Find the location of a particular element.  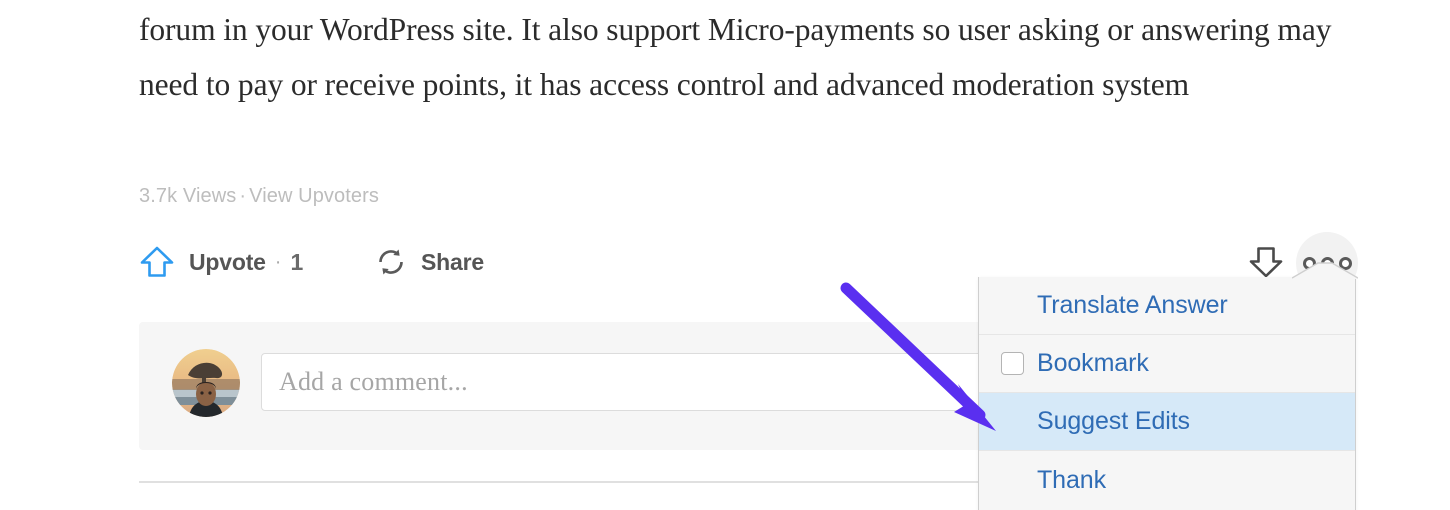

upvote-count: 1 is located at coordinates (297, 261).